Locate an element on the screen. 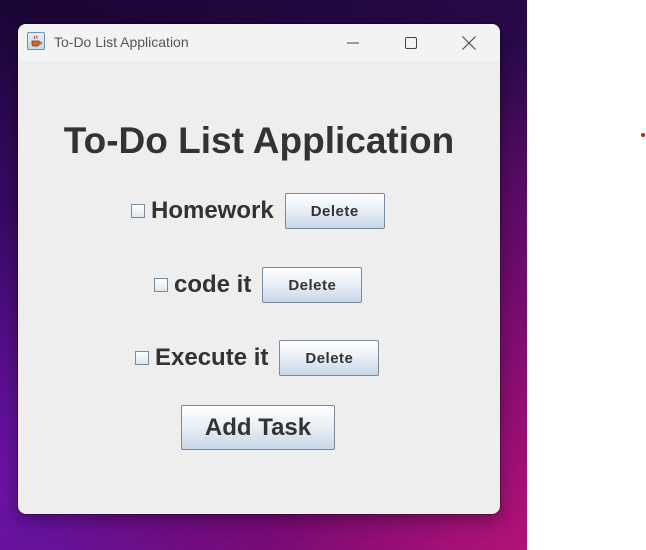  minimize-icon is located at coordinates (353, 42).